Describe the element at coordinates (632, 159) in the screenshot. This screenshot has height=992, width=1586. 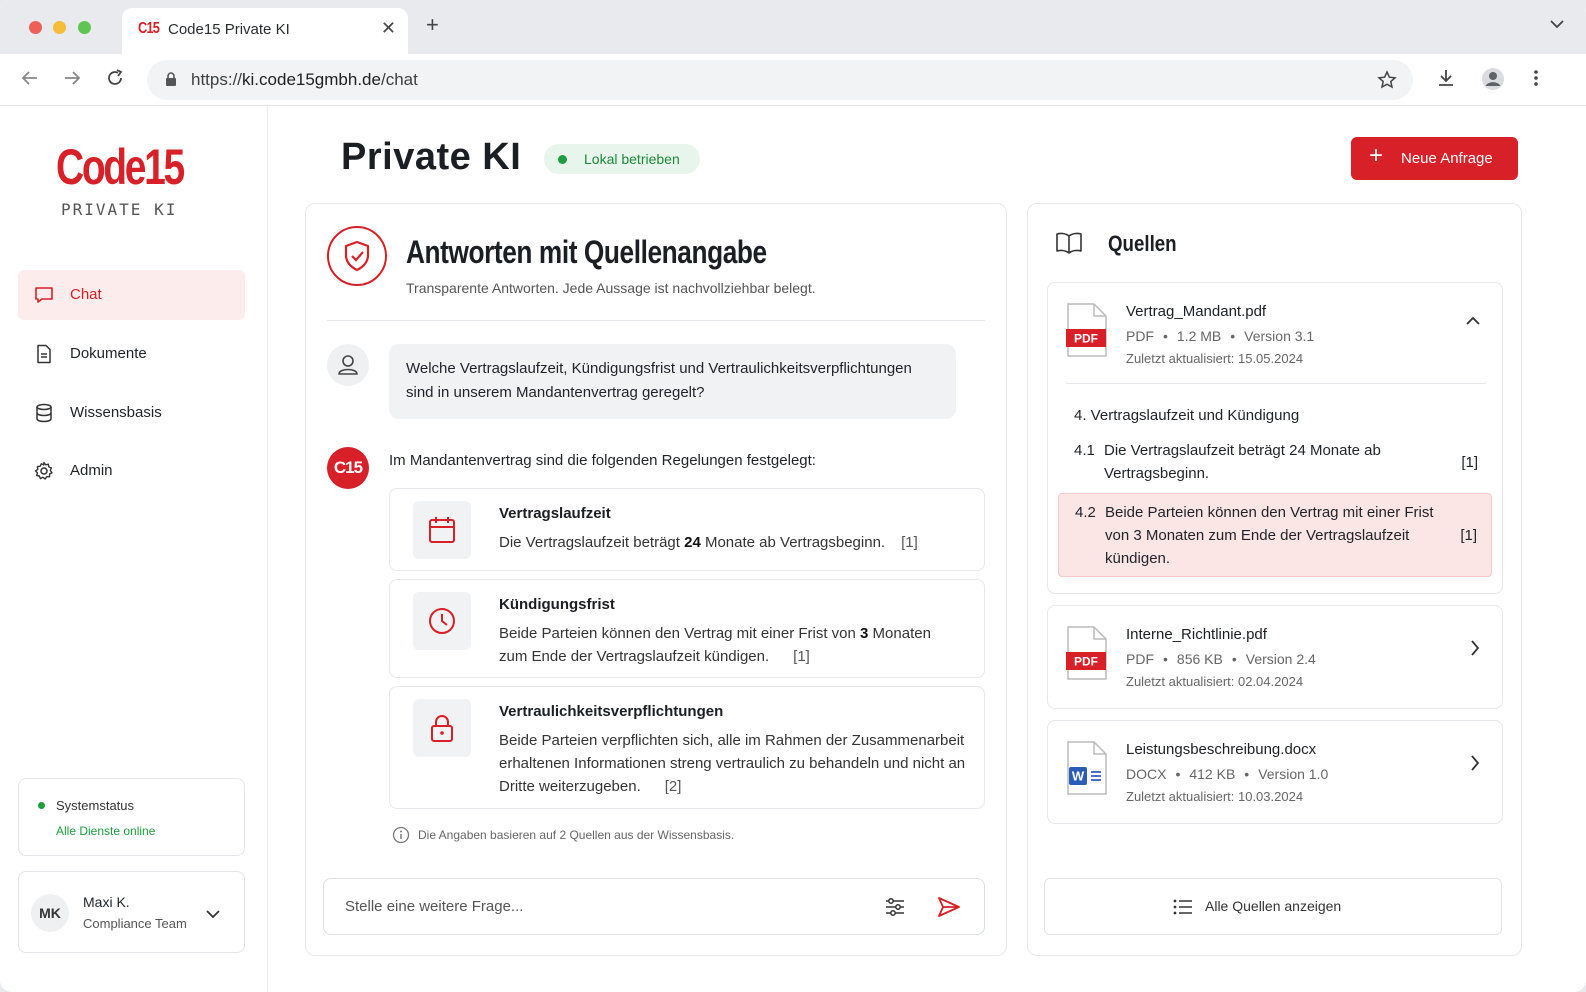
I see `status-badge-label: Lokal betrieben` at that location.